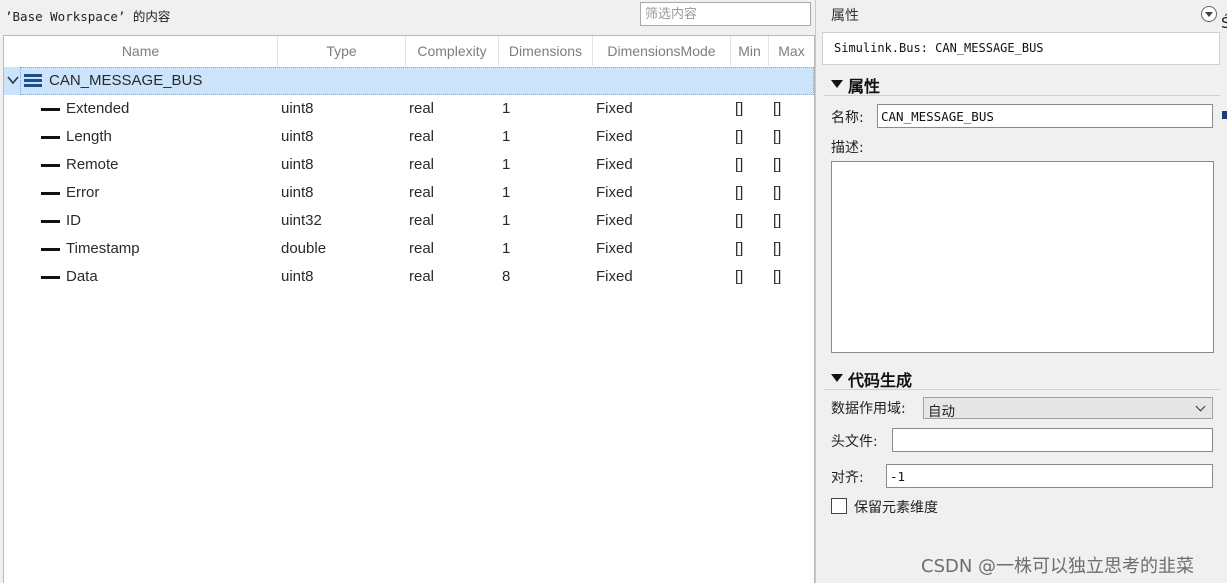 This screenshot has width=1227, height=583. I want to click on header-file-field, so click(1052, 440).